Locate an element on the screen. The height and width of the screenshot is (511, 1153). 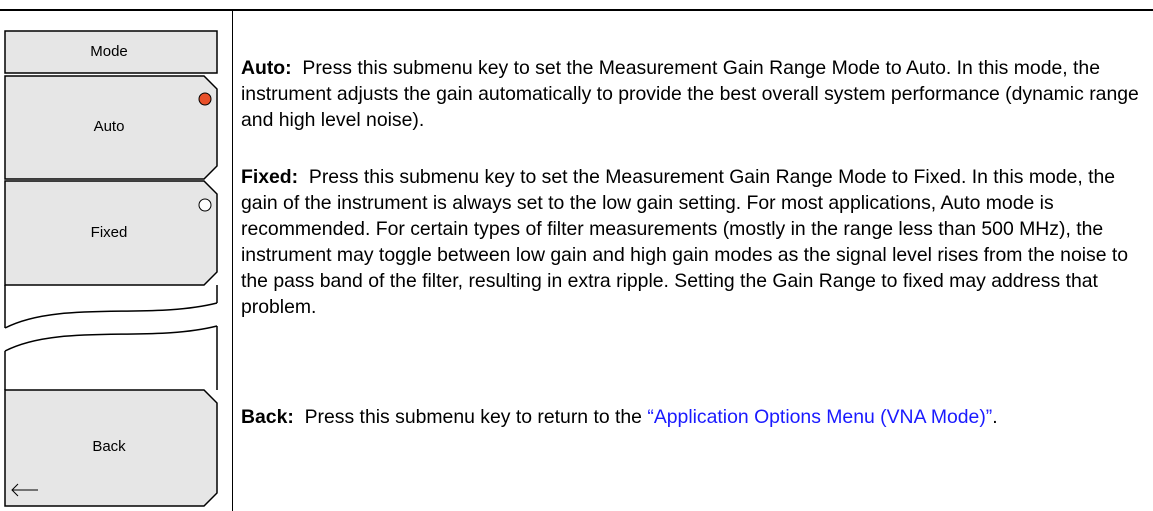
fixed-term: Fixed: is located at coordinates (270, 177).